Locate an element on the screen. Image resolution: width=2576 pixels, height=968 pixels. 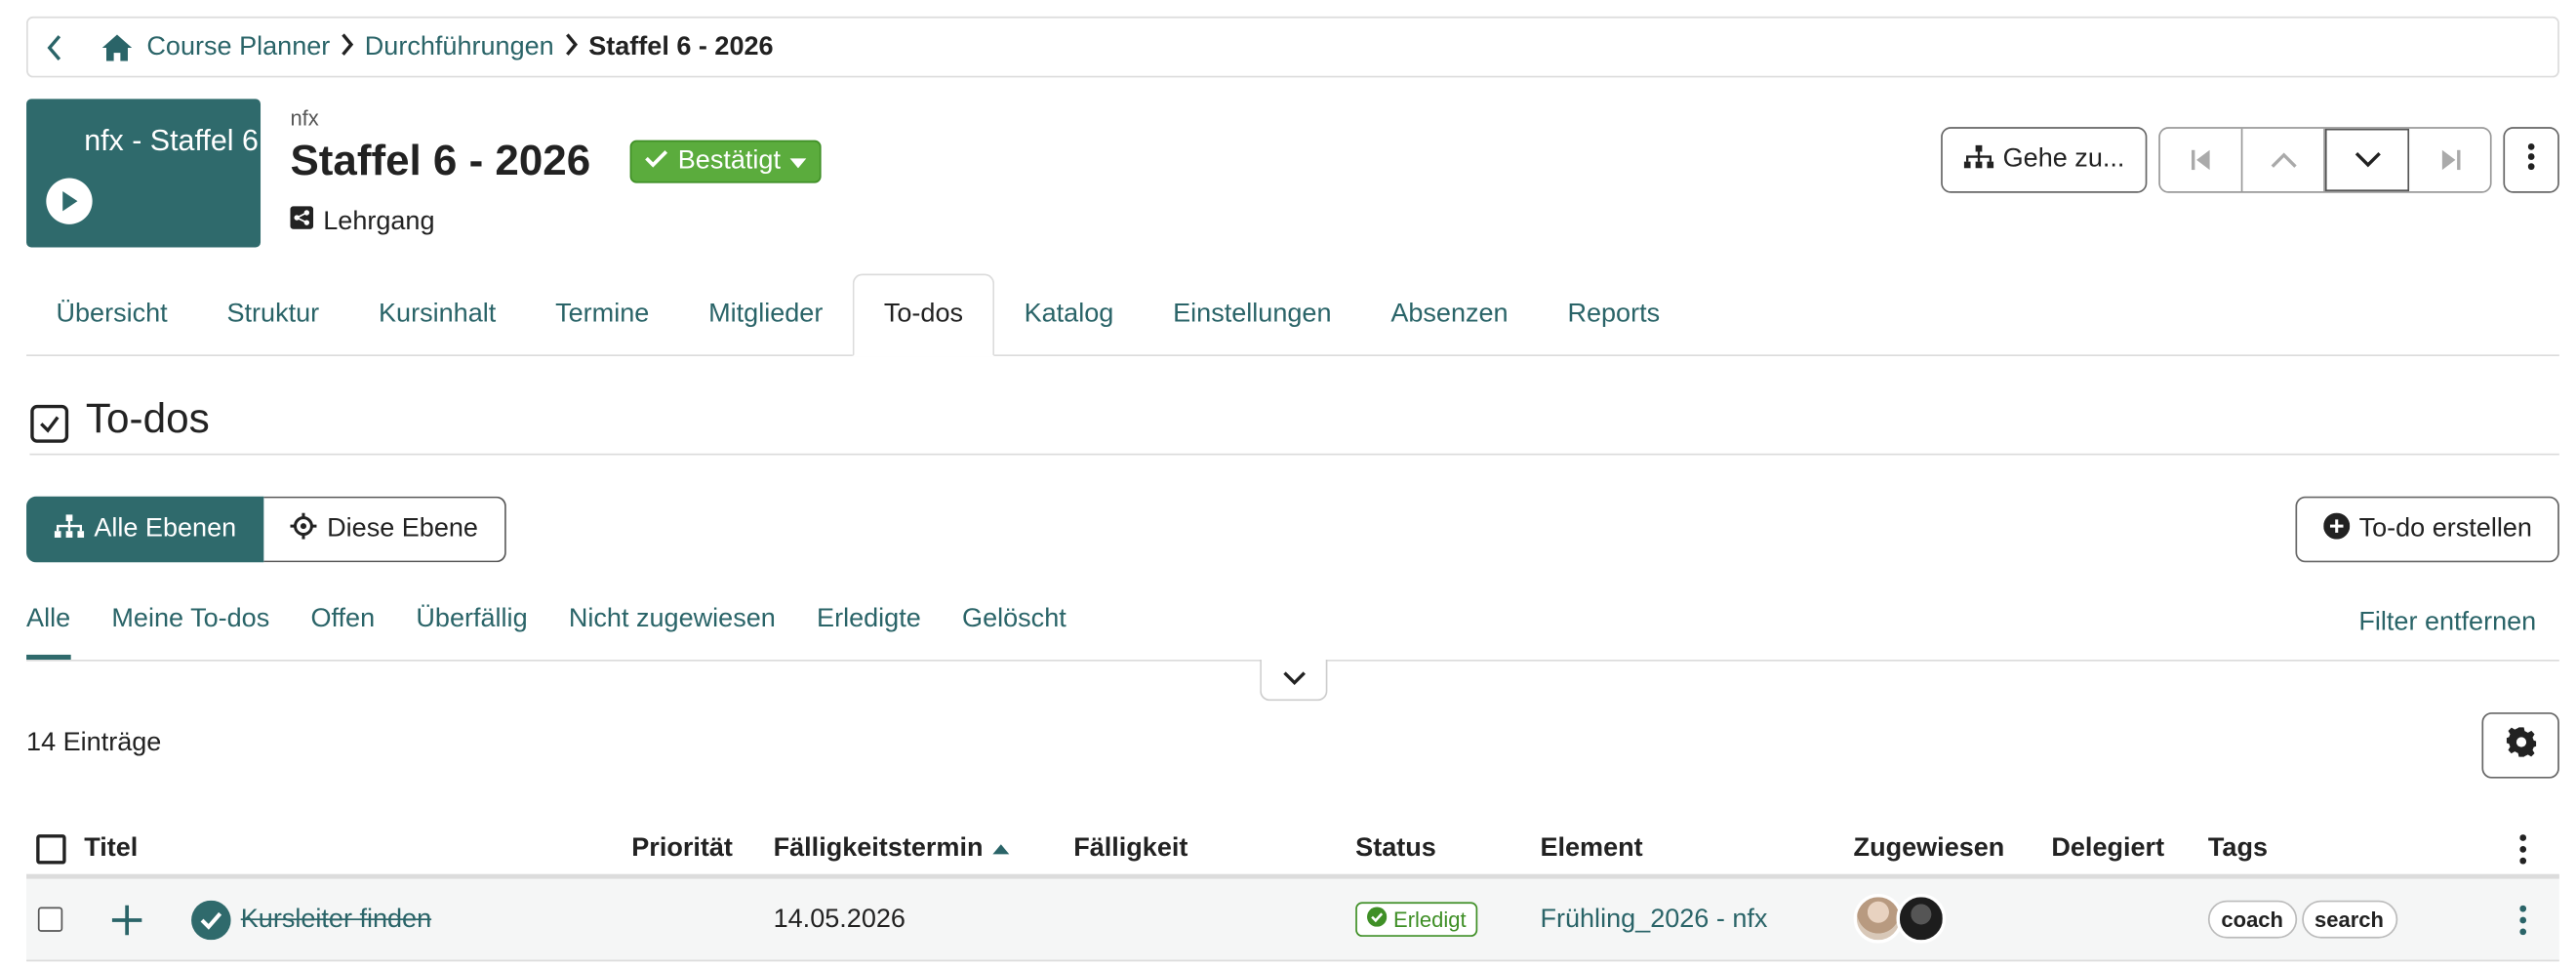
this-level-button: Diese Ebene is located at coordinates (384, 529).